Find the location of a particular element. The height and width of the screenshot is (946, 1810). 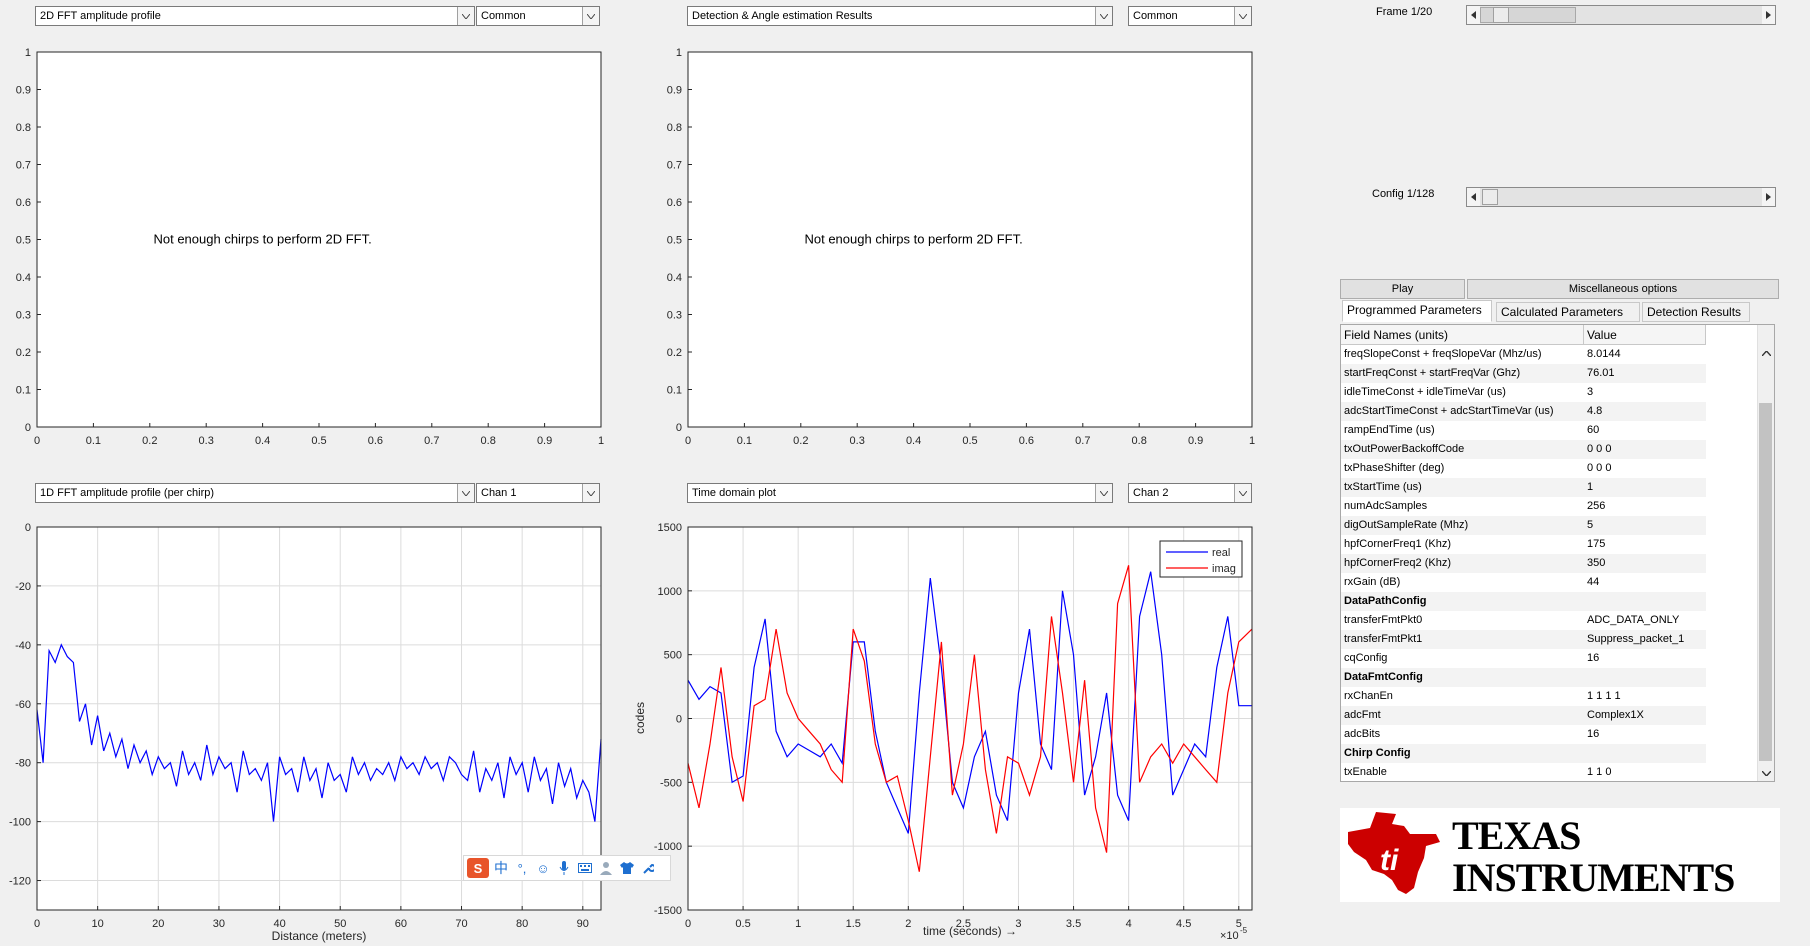

table-row: txEnable 1 1 0 is located at coordinates (1523, 772).